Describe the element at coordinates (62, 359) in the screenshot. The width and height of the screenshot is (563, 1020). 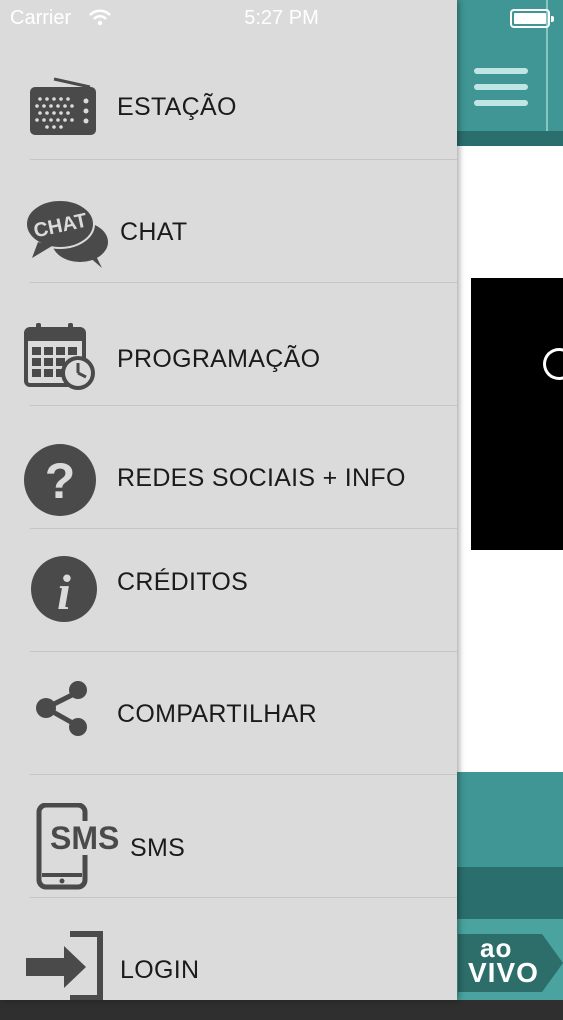
I see `calendar-clock-icon` at that location.